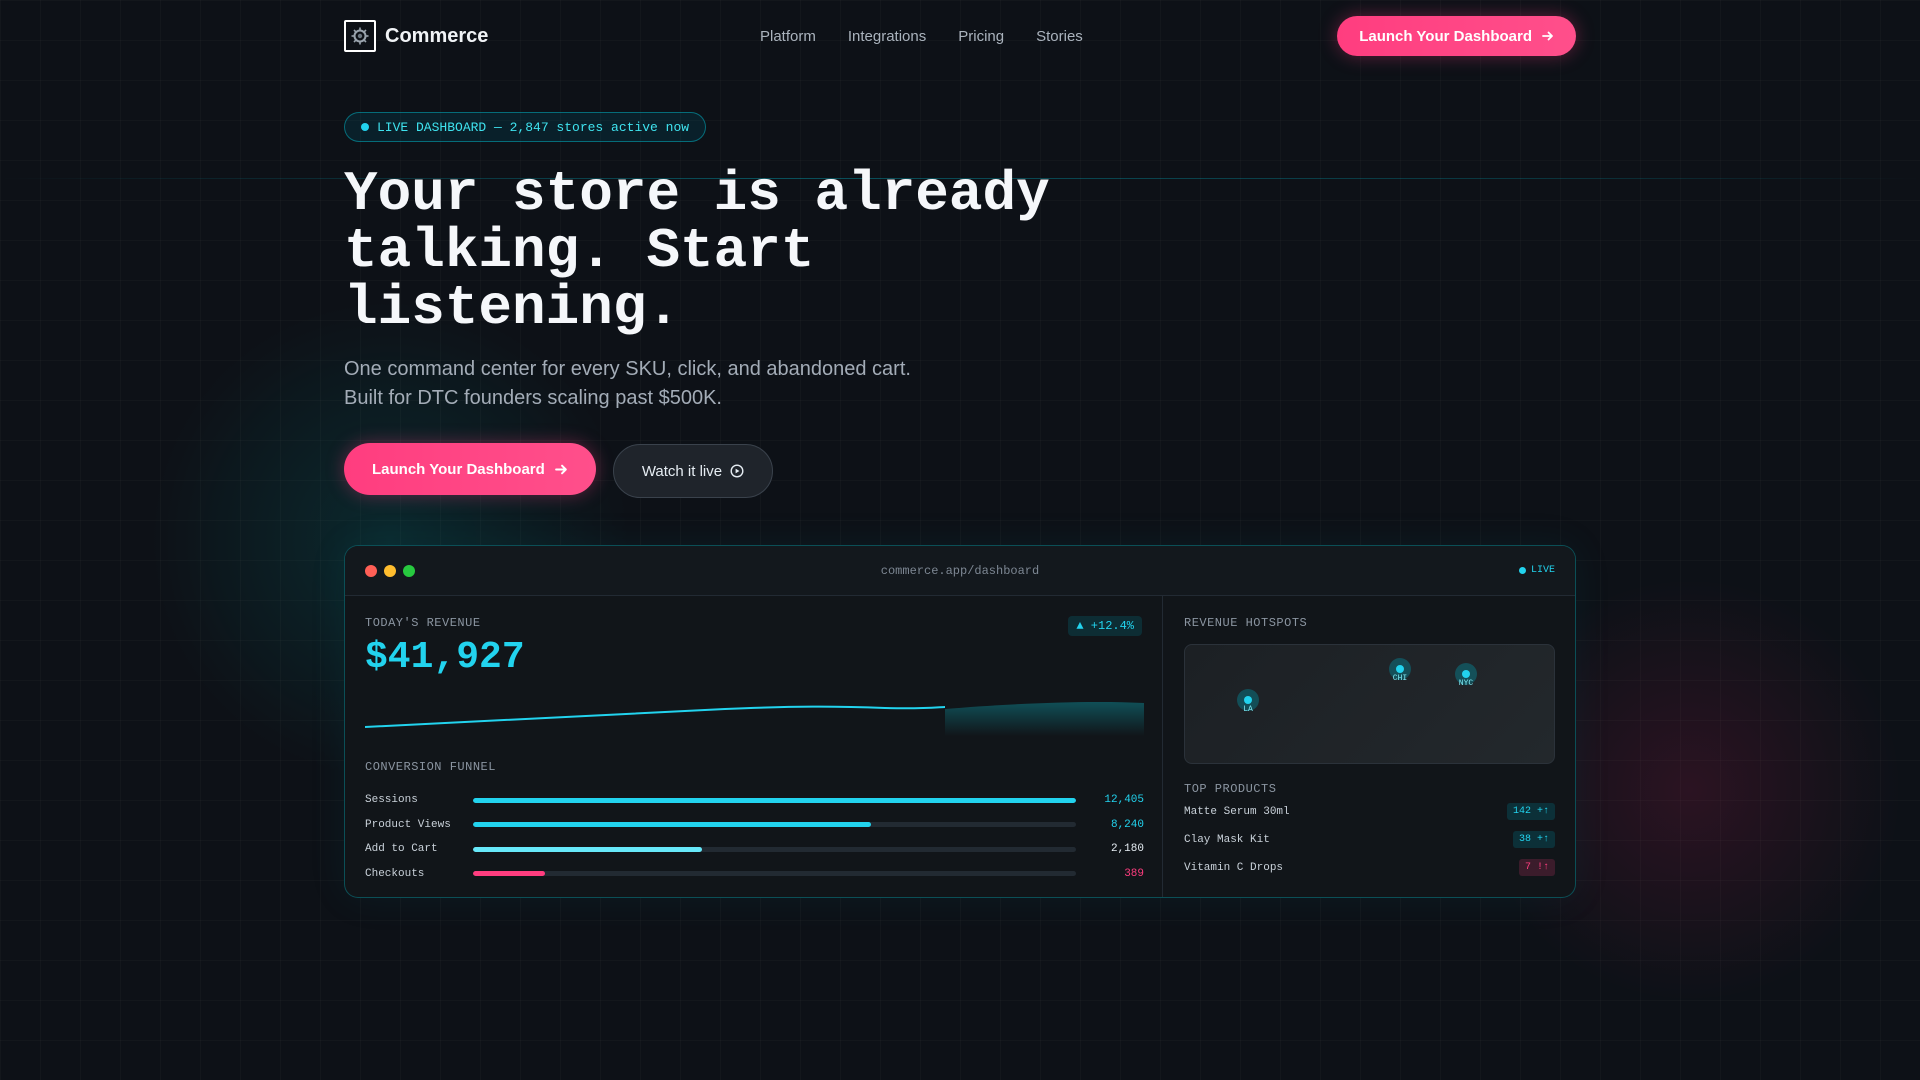 Image resolution: width=1920 pixels, height=1080 pixels. I want to click on sparkline-line, so click(655, 716).